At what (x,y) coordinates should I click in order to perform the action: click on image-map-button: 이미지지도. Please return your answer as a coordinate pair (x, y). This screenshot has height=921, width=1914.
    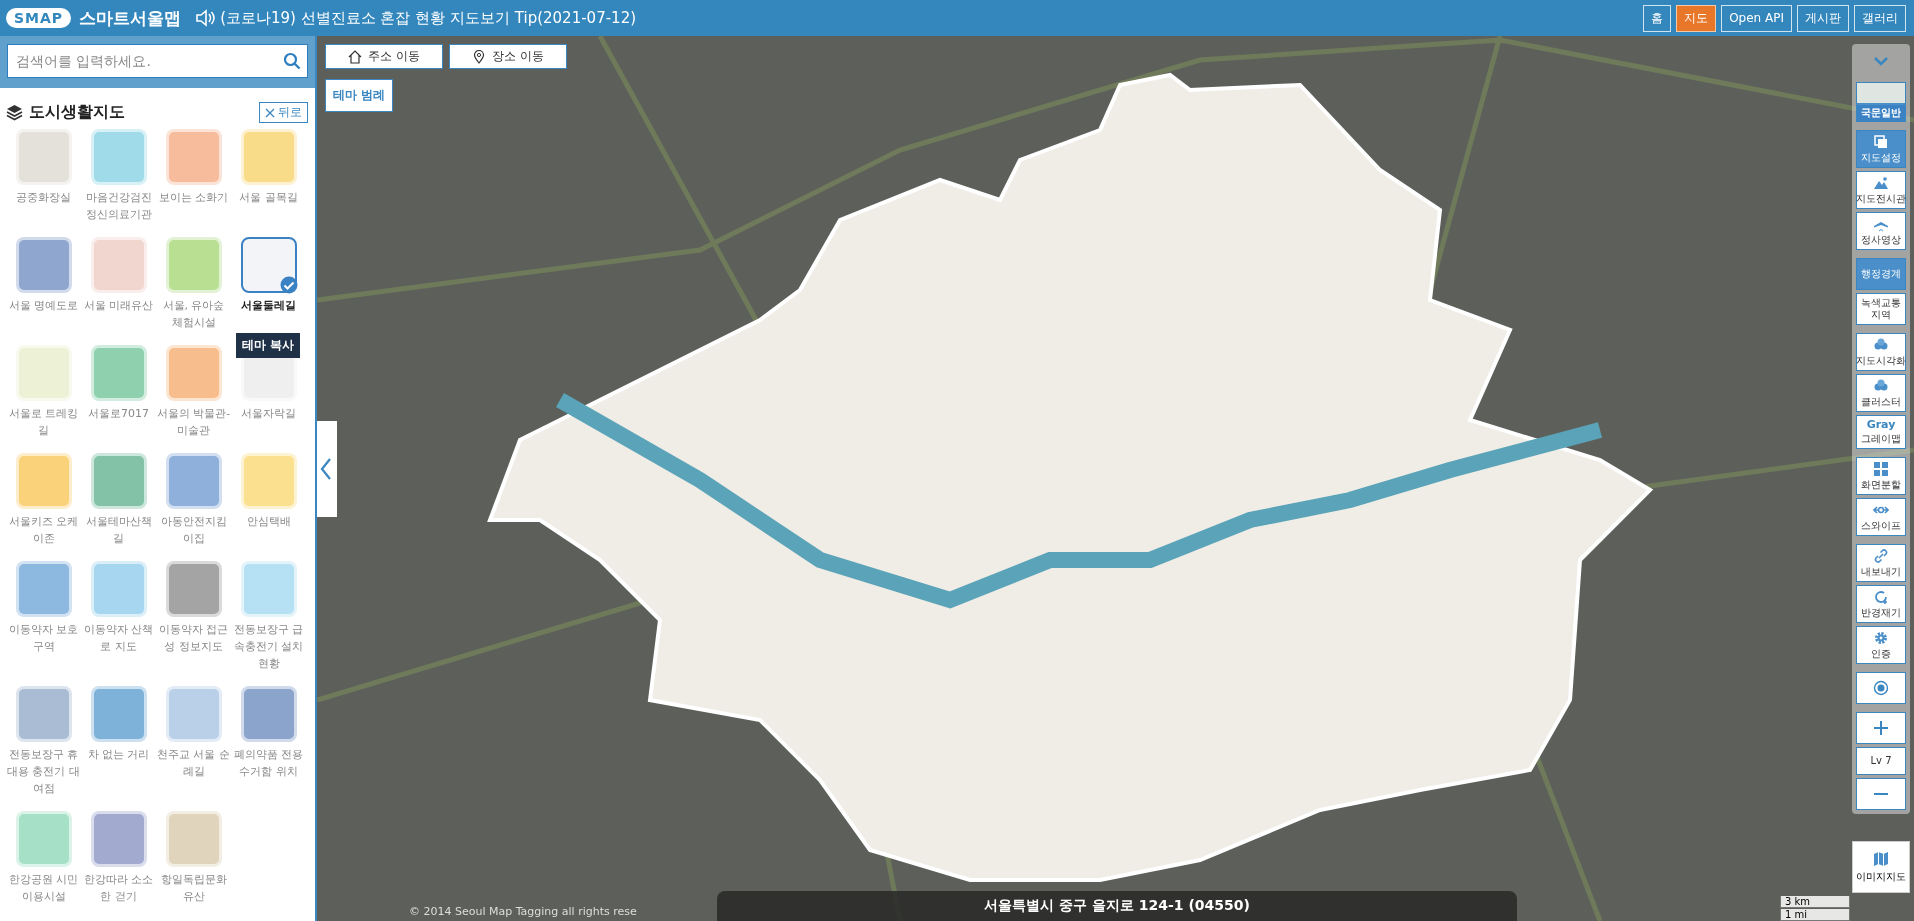
    Looking at the image, I should click on (1881, 867).